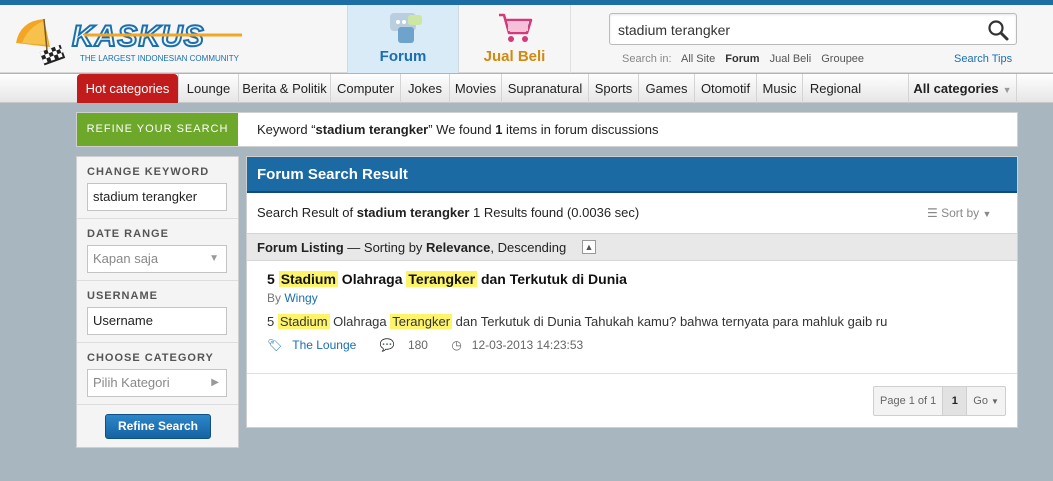 The height and width of the screenshot is (481, 1053). Describe the element at coordinates (413, 212) in the screenshot. I see `results-summary-keyword: stadium terangker` at that location.